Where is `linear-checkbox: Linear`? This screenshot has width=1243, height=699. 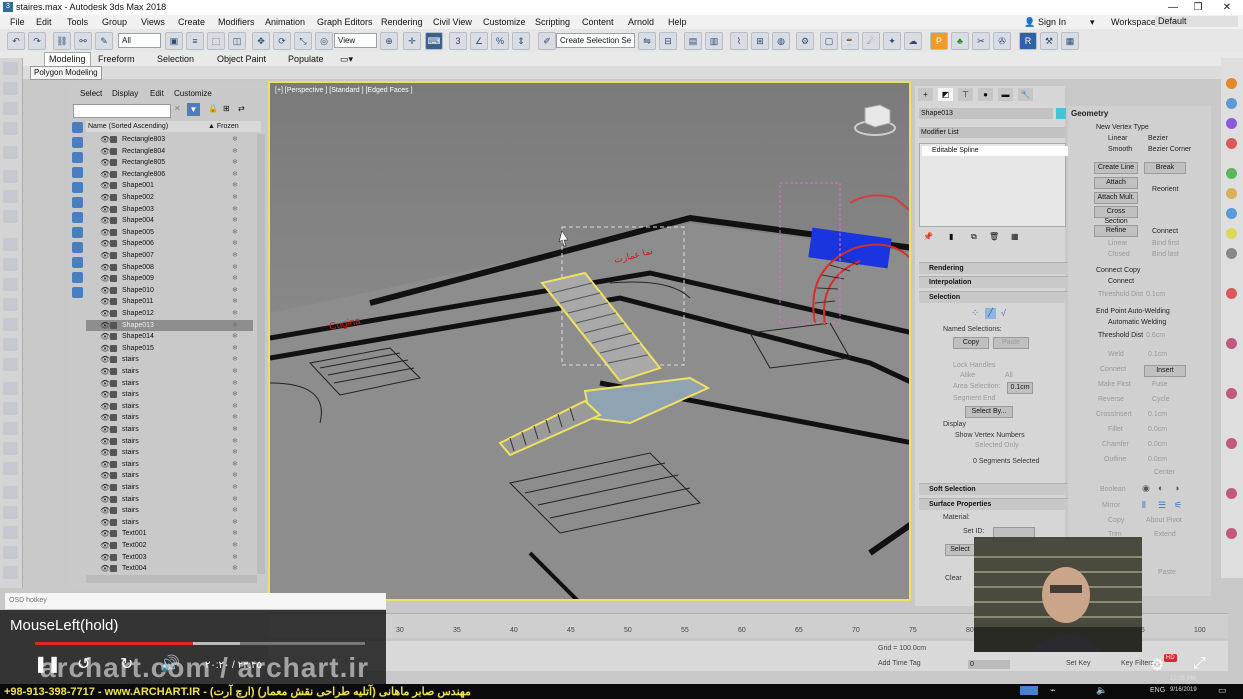 linear-checkbox: Linear is located at coordinates (1117, 243).